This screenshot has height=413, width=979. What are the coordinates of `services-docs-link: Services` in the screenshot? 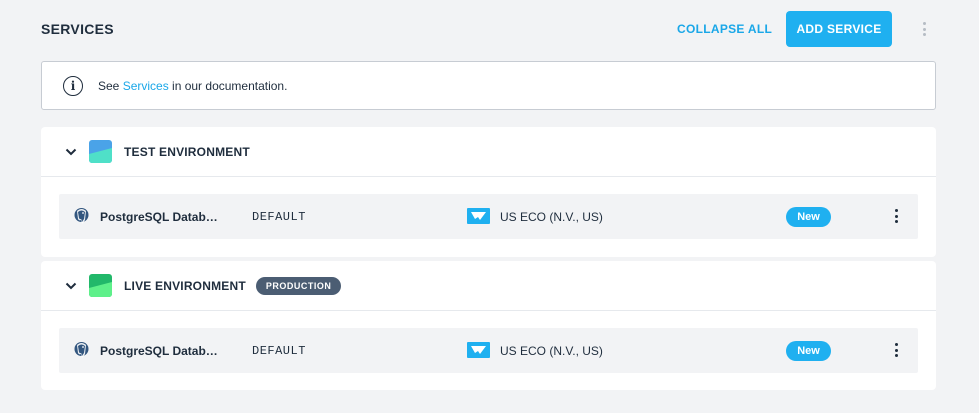 It's located at (146, 86).